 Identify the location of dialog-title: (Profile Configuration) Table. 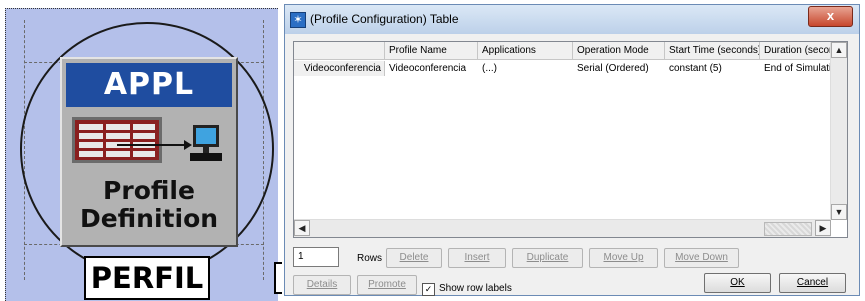
(384, 19).